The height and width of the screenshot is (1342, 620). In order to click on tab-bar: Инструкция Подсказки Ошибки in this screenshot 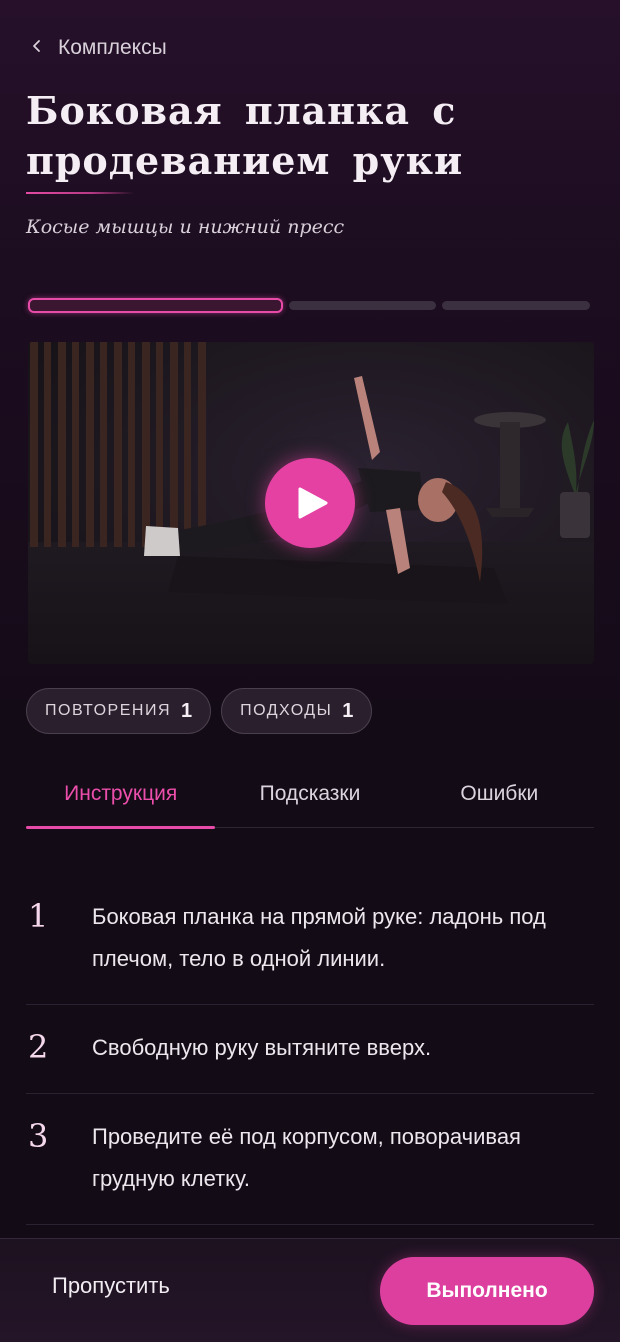, I will do `click(310, 798)`.